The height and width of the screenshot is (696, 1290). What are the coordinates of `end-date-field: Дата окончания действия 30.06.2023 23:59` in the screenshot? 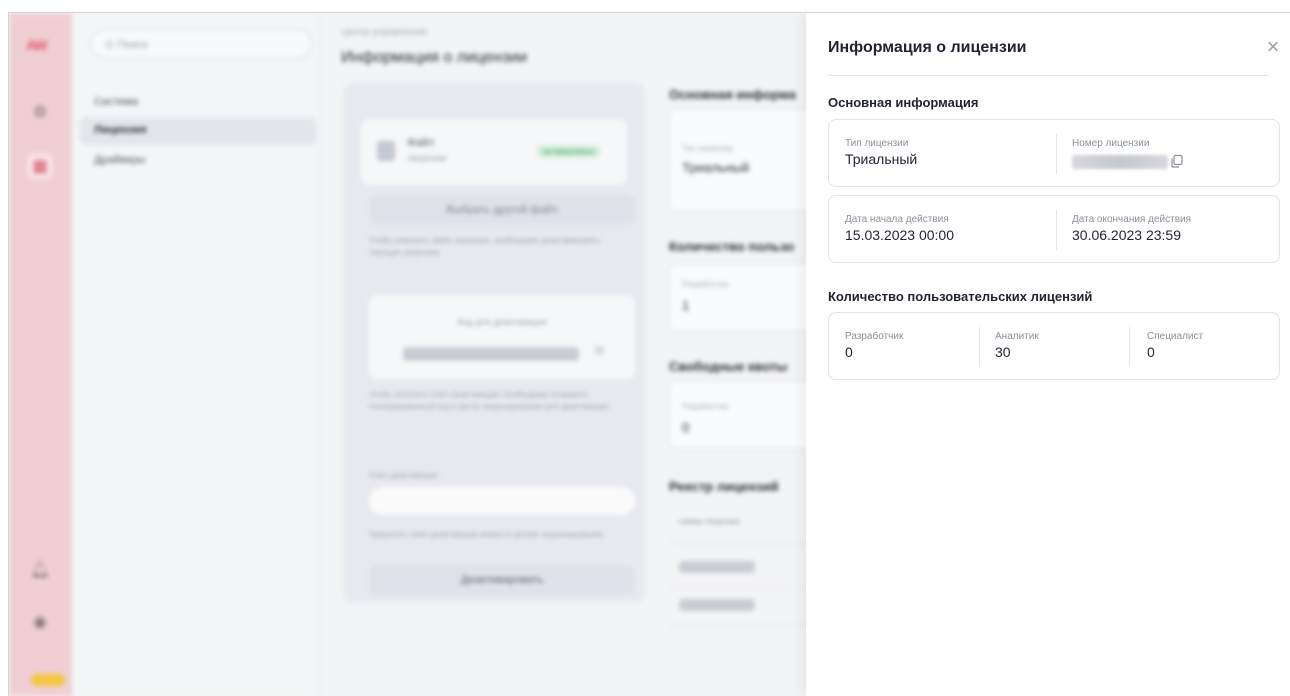 It's located at (1131, 228).